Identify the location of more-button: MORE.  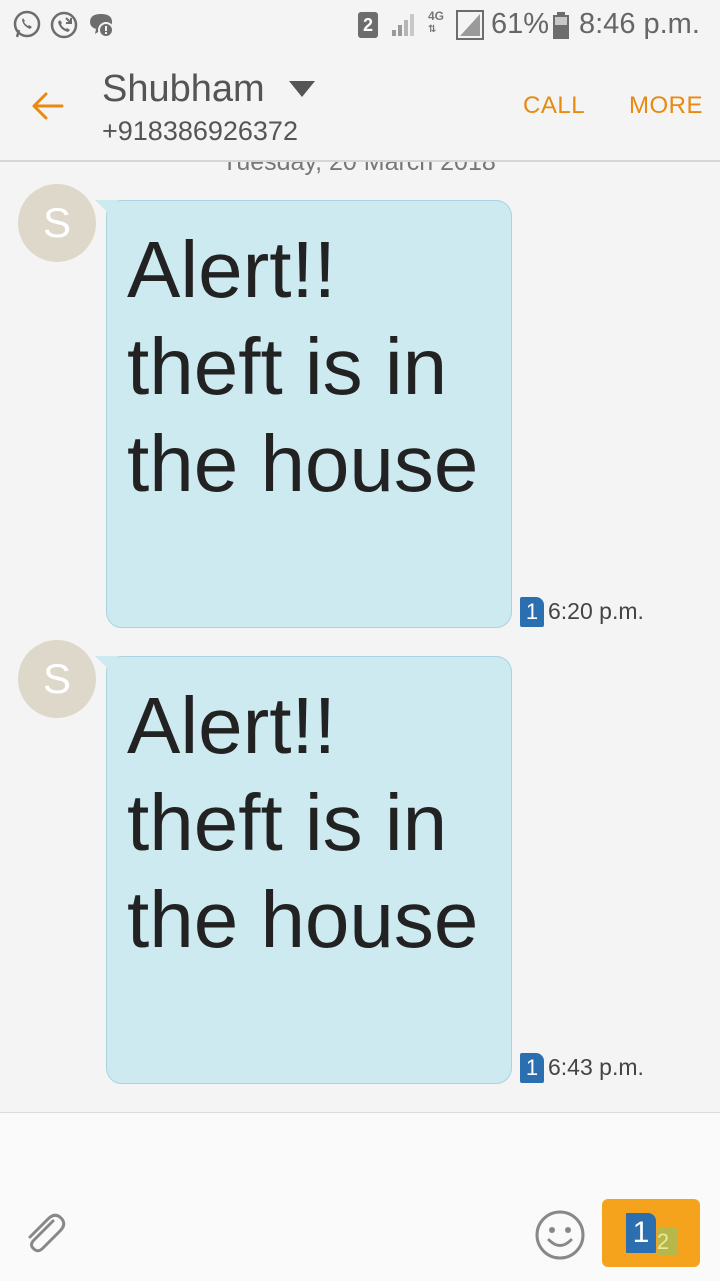
(666, 106).